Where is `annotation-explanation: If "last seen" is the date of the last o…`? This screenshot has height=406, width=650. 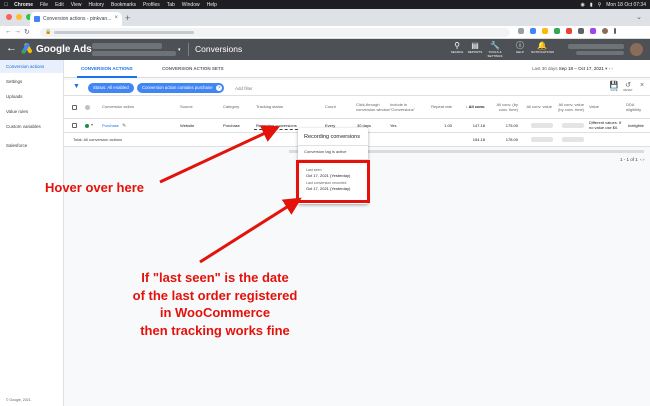
annotation-explanation: If "last seen" is the date of the last o… is located at coordinates (215, 304).